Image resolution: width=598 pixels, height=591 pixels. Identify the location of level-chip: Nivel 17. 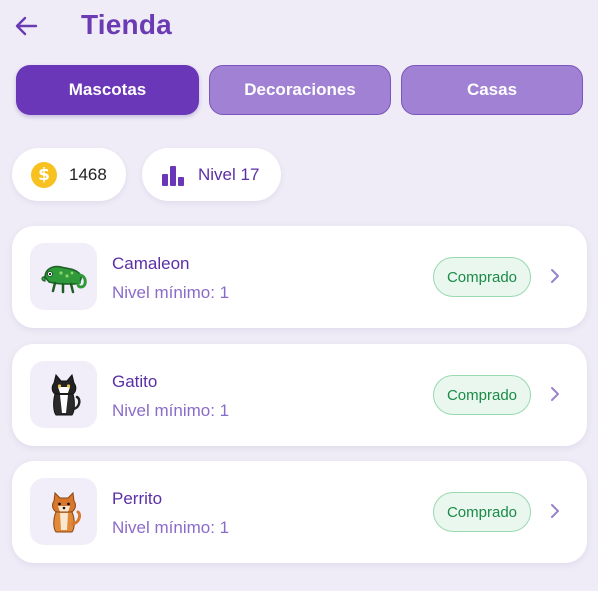
(211, 174).